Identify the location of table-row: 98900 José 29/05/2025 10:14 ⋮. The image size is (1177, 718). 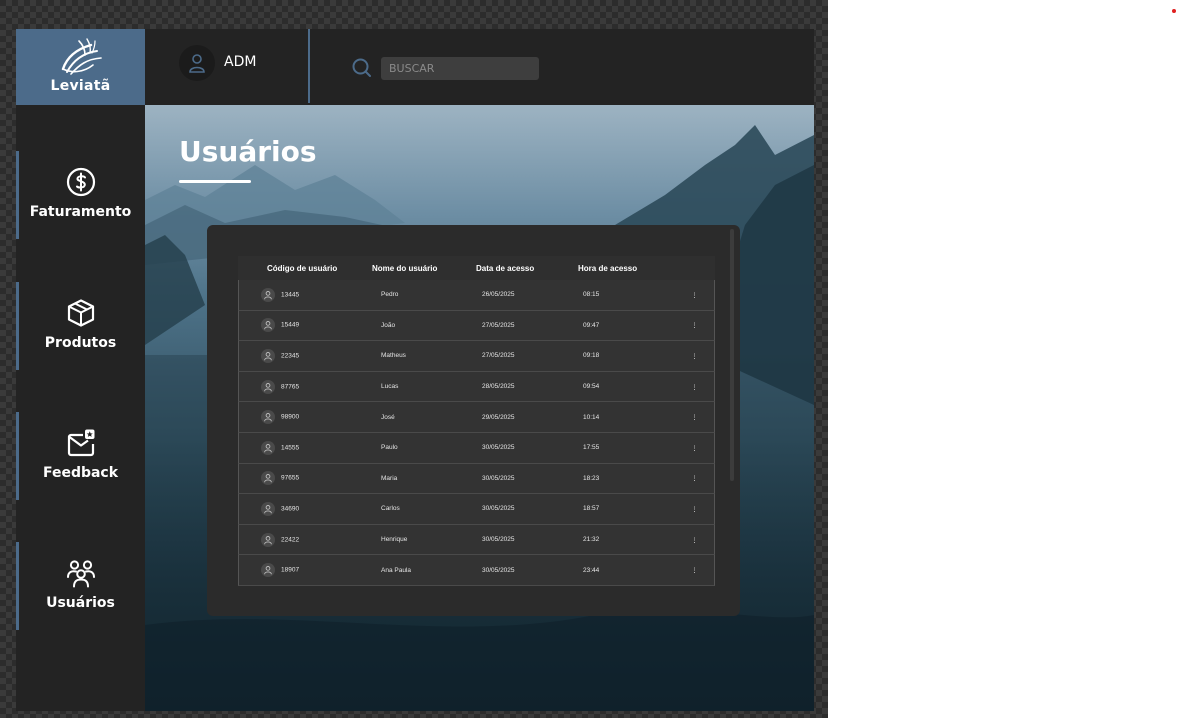
(476, 417).